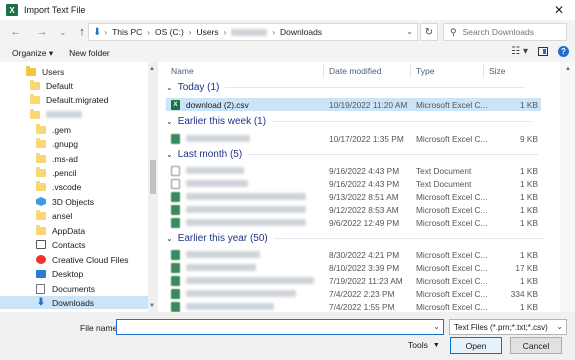 The height and width of the screenshot is (360, 575). Describe the element at coordinates (505, 32) in the screenshot. I see `search-input: ⚲ Search Downloads` at that location.